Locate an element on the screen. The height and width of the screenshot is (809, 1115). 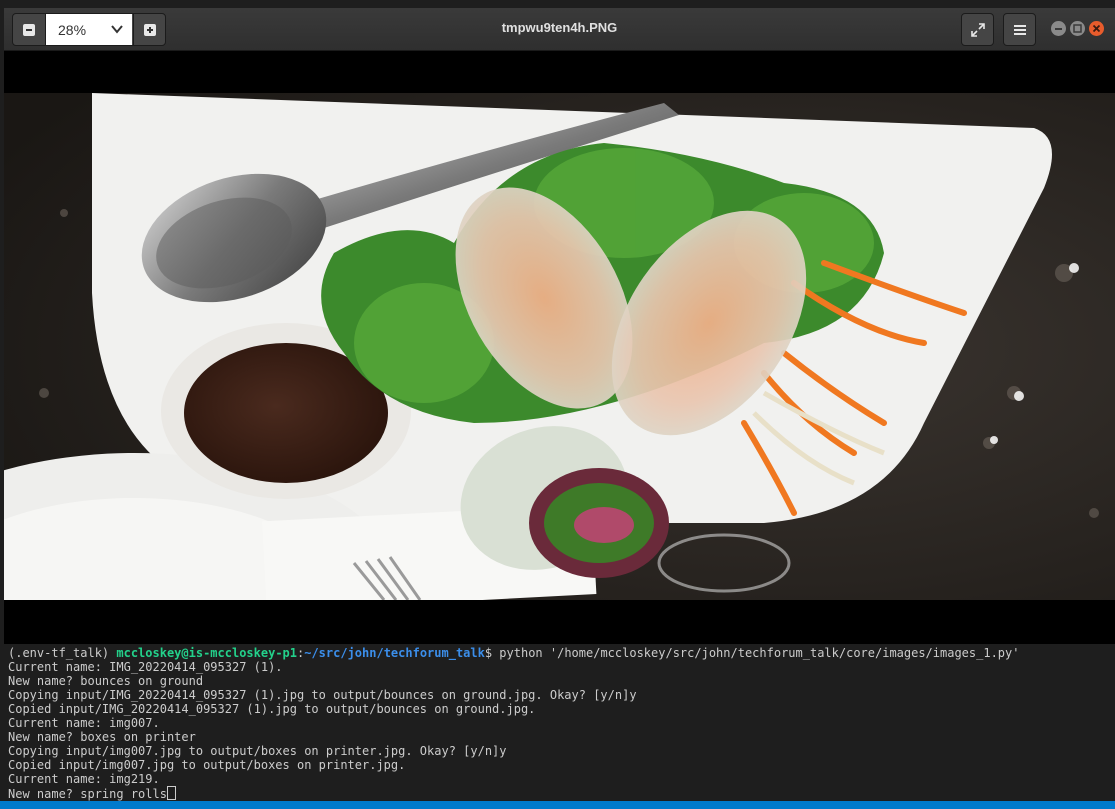
prompt-path: ~/src/john/techforum_talk is located at coordinates (394, 653).